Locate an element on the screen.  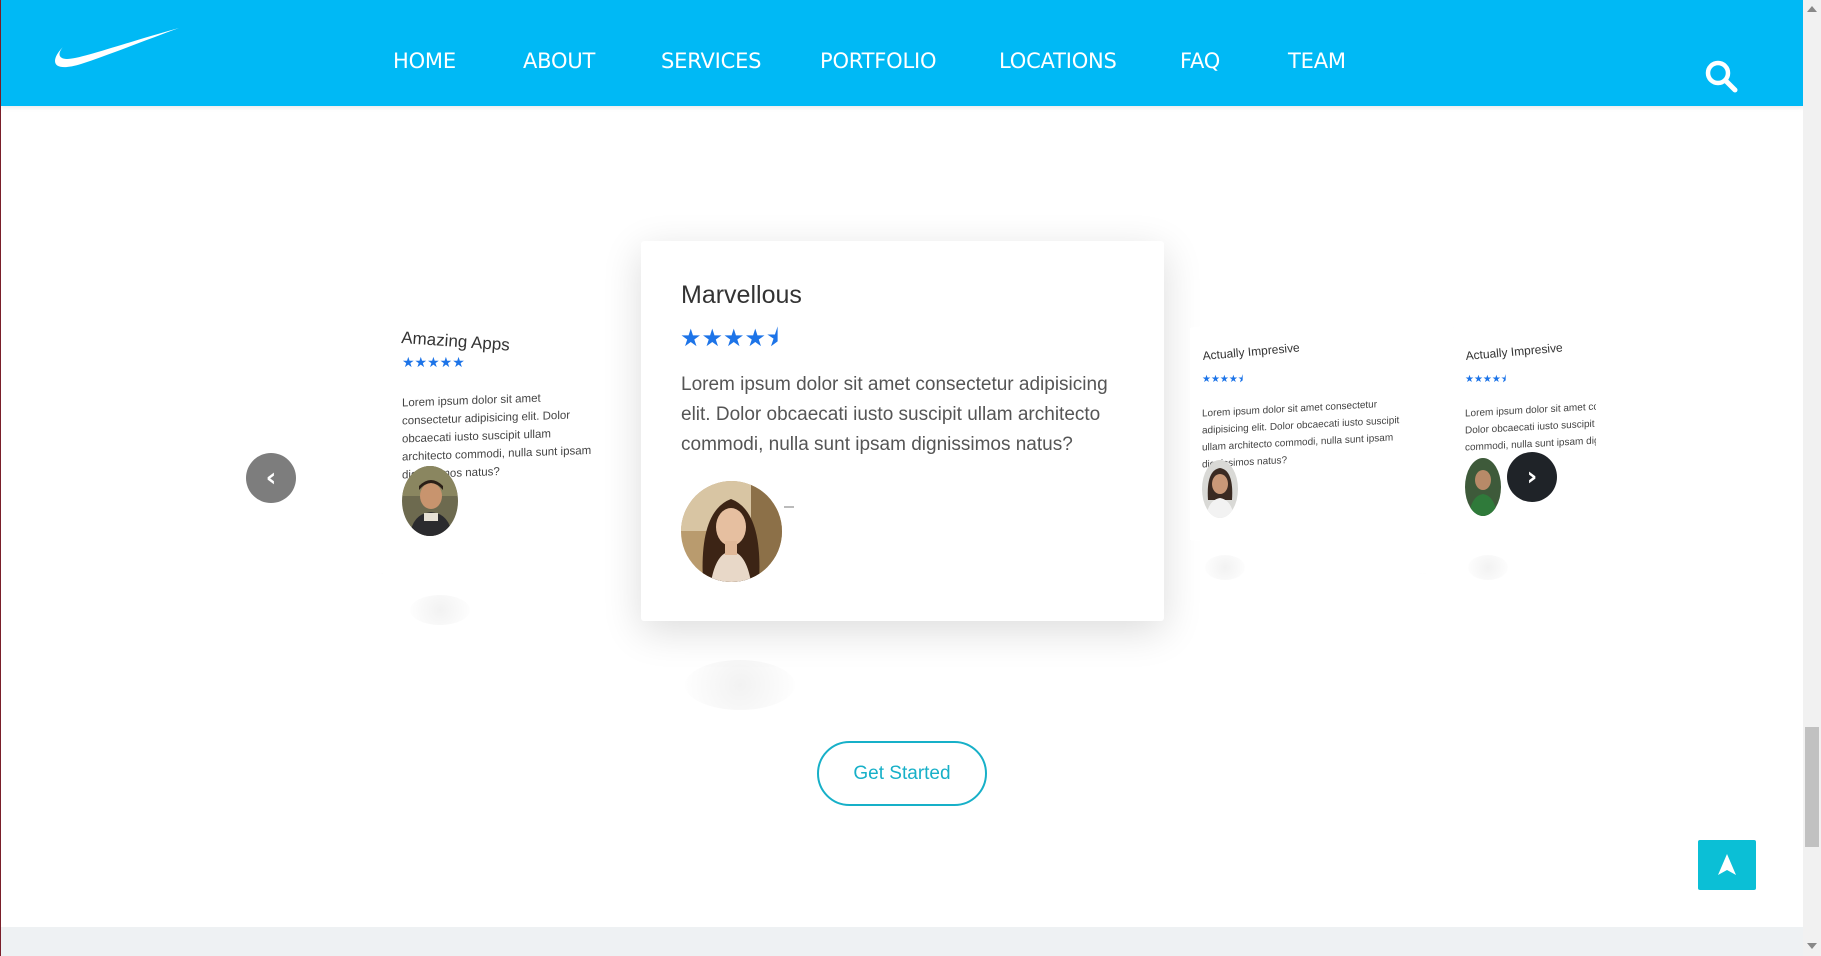
arrow-up-icon is located at coordinates (1727, 864).